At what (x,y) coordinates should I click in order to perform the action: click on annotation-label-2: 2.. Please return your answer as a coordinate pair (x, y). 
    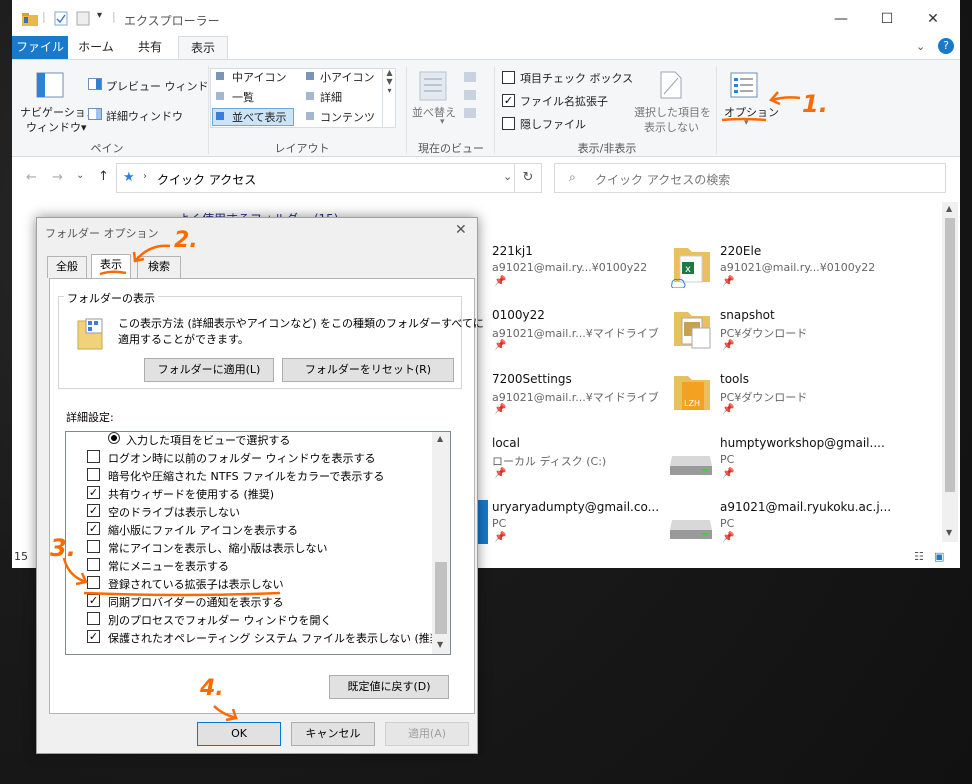
    Looking at the image, I should click on (186, 240).